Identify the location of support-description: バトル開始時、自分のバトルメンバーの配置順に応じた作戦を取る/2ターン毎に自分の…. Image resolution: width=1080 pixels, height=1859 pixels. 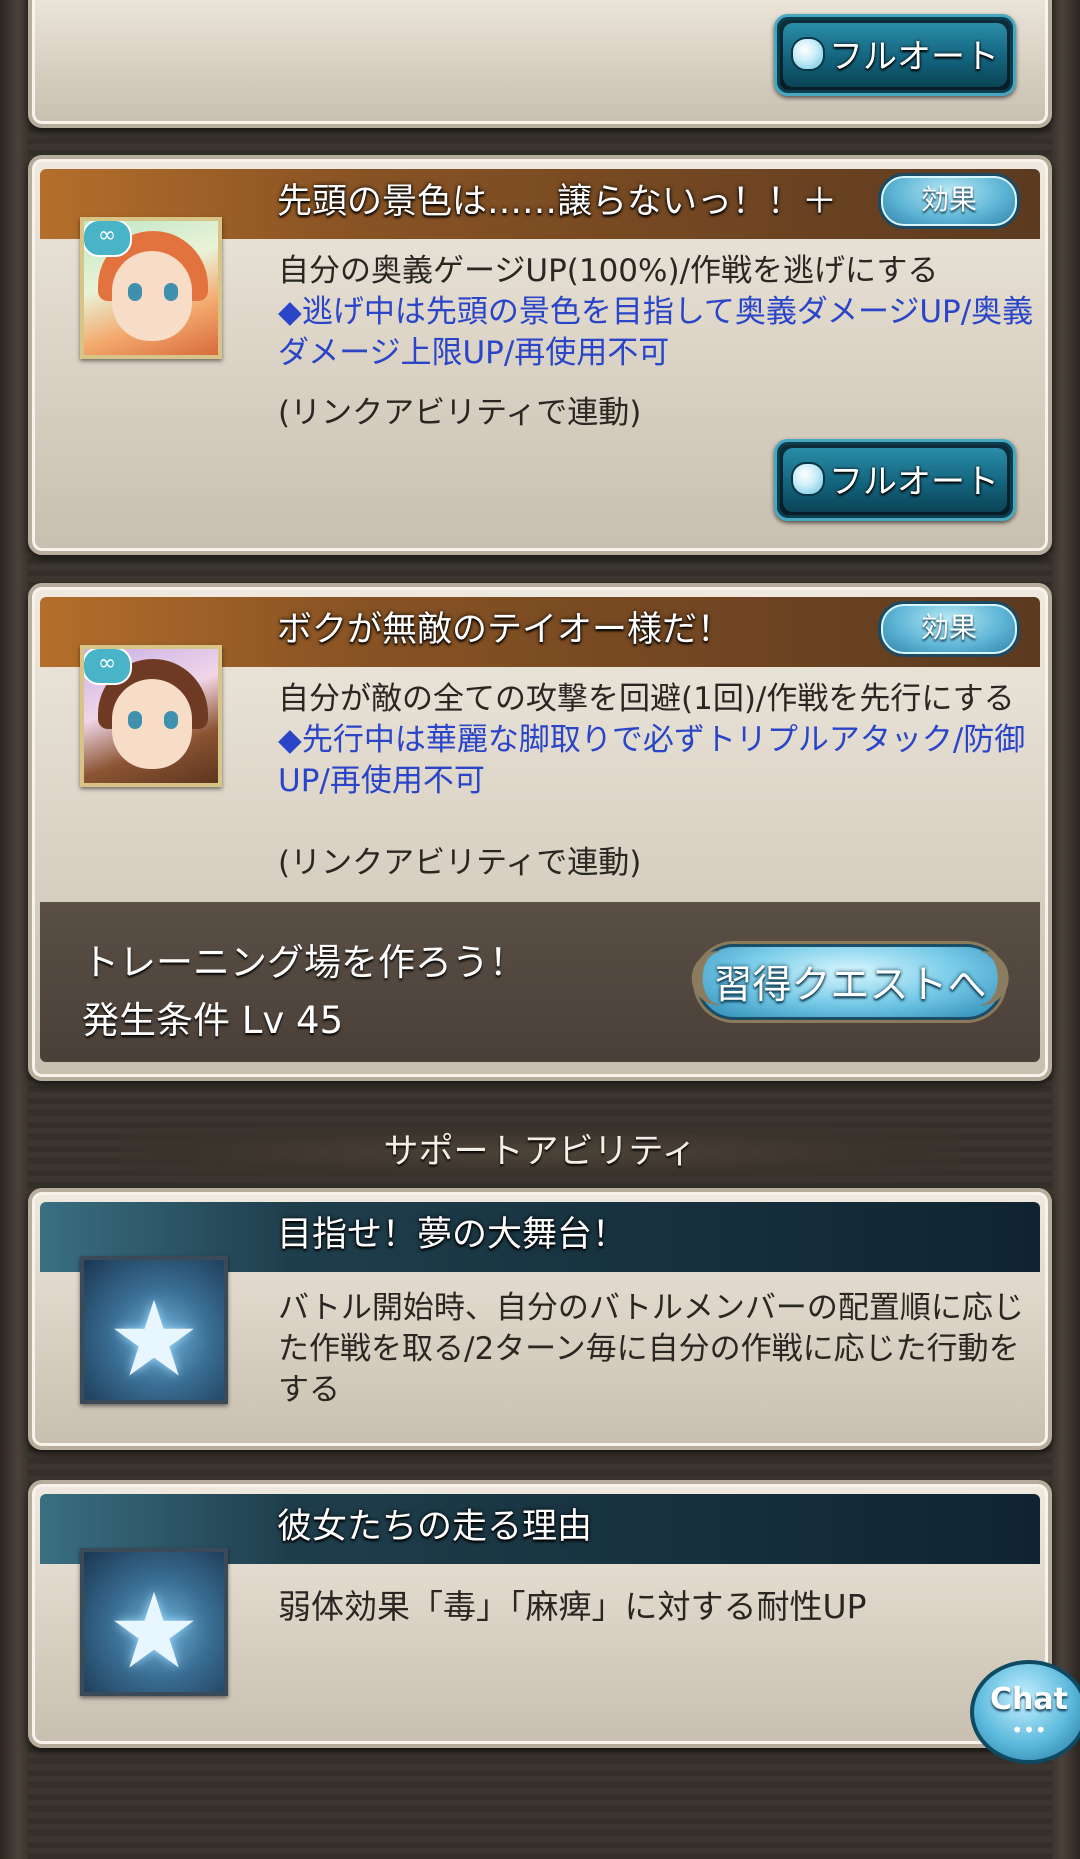
(651, 1349).